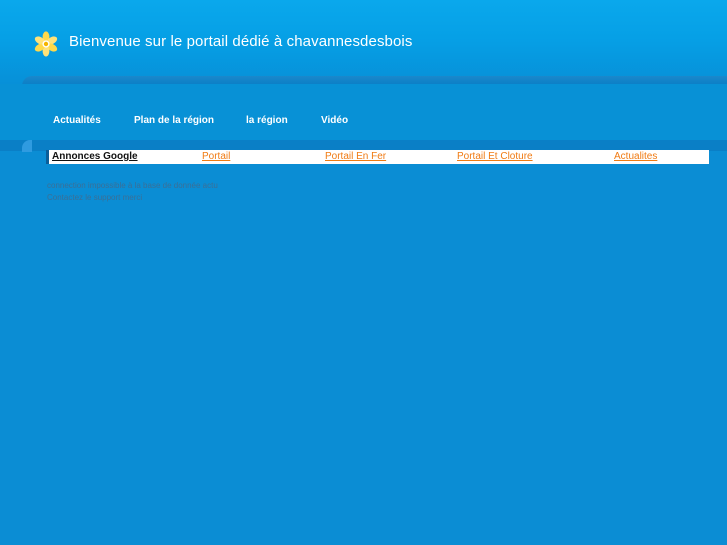 The width and height of the screenshot is (727, 545). What do you see at coordinates (77, 120) in the screenshot?
I see `nav-item-actualites: Actualités` at bounding box center [77, 120].